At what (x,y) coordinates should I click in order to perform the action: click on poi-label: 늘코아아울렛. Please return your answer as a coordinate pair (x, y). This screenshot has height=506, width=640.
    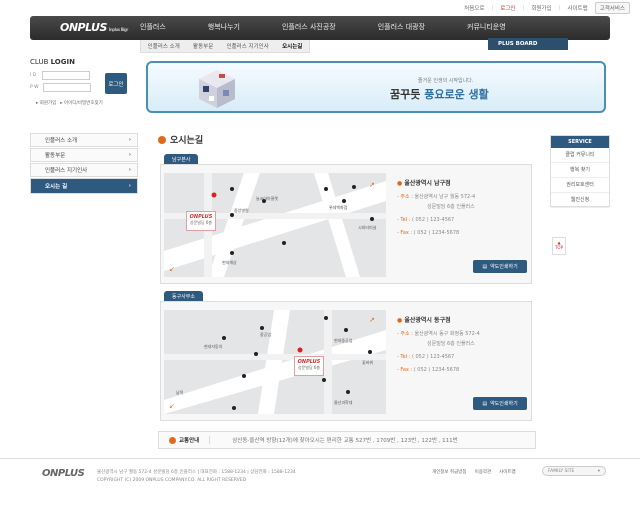
    Looking at the image, I should click on (267, 198).